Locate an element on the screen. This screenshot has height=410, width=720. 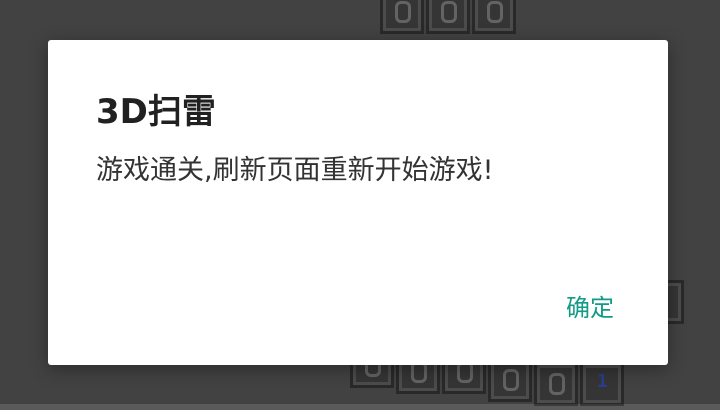
confirm-button: 确定 is located at coordinates (590, 305).